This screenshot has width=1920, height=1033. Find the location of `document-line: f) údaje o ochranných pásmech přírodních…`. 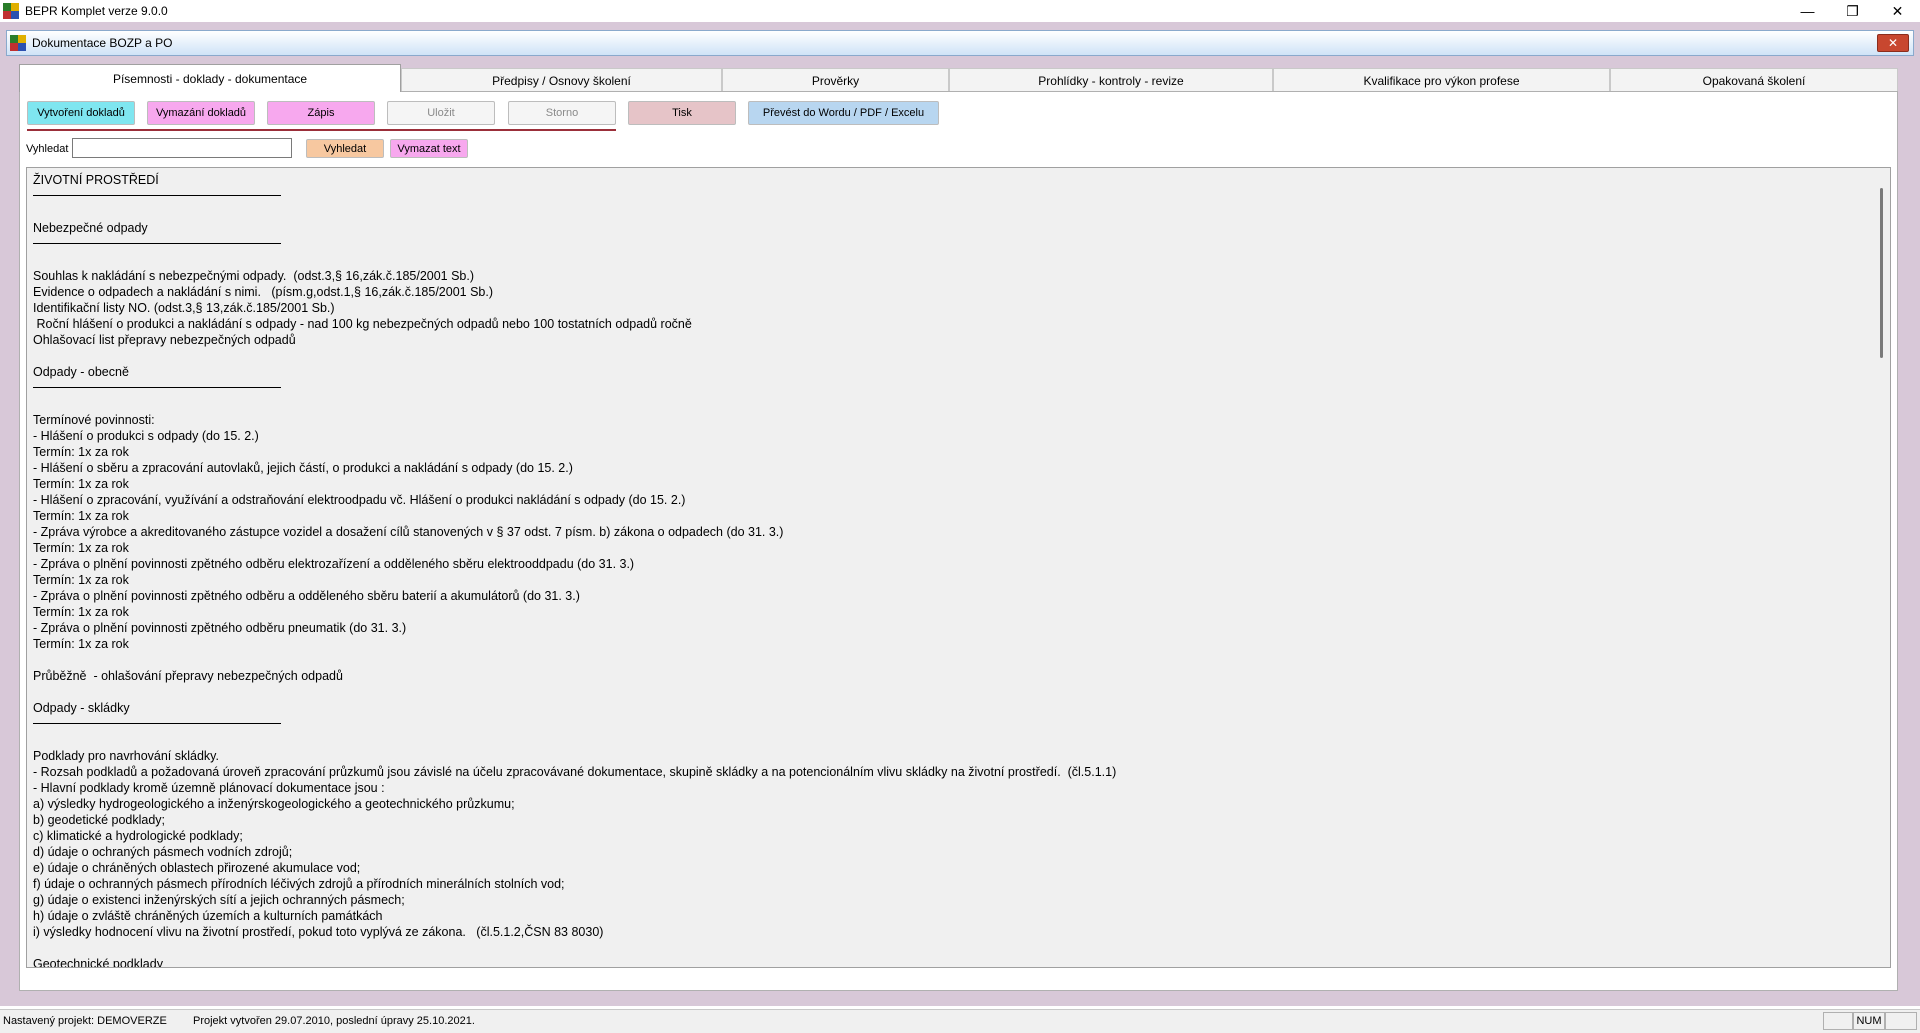

document-line: f) údaje o ochranných pásmech přírodních… is located at coordinates (299, 884).